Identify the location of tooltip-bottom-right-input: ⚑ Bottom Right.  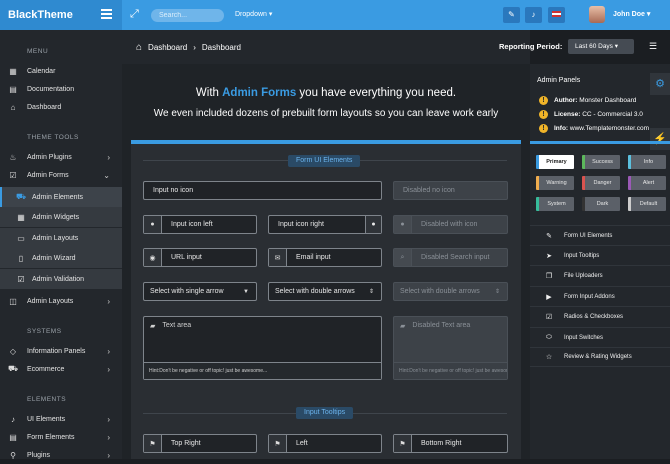
(450, 443).